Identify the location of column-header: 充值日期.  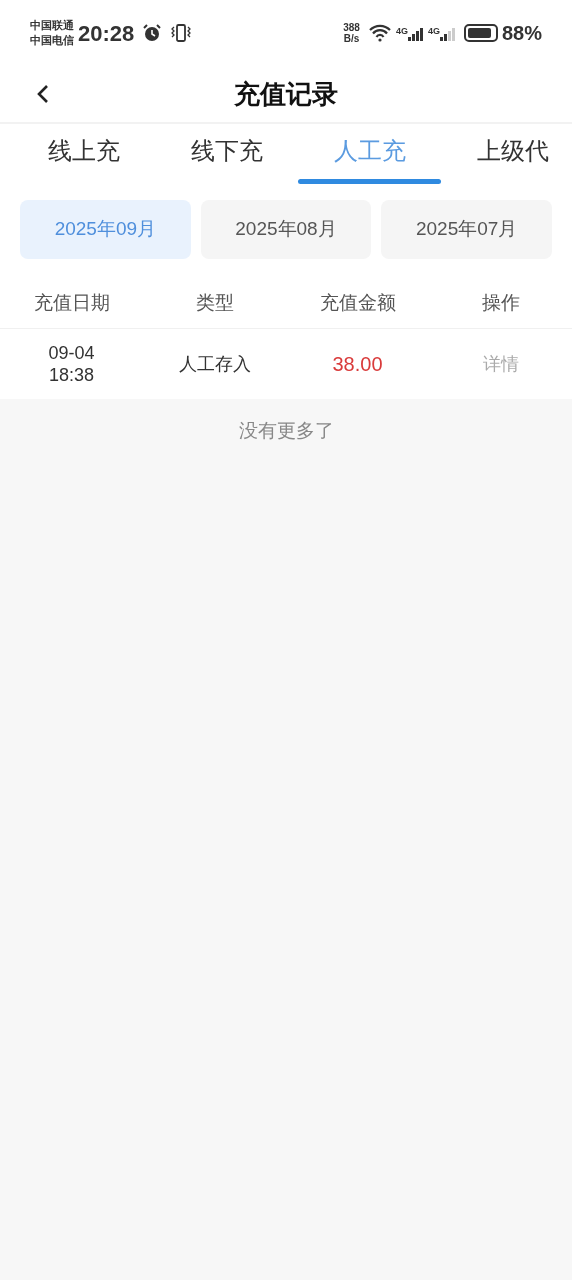
(71, 303).